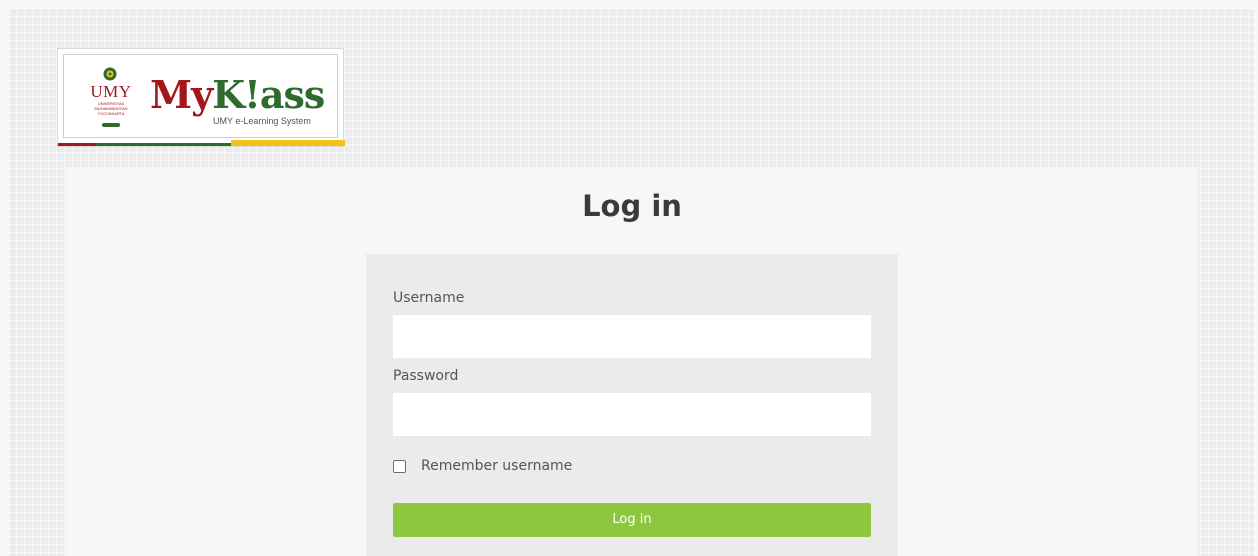 This screenshot has height=556, width=1258. I want to click on brand-name: MyK!ass, so click(237, 94).